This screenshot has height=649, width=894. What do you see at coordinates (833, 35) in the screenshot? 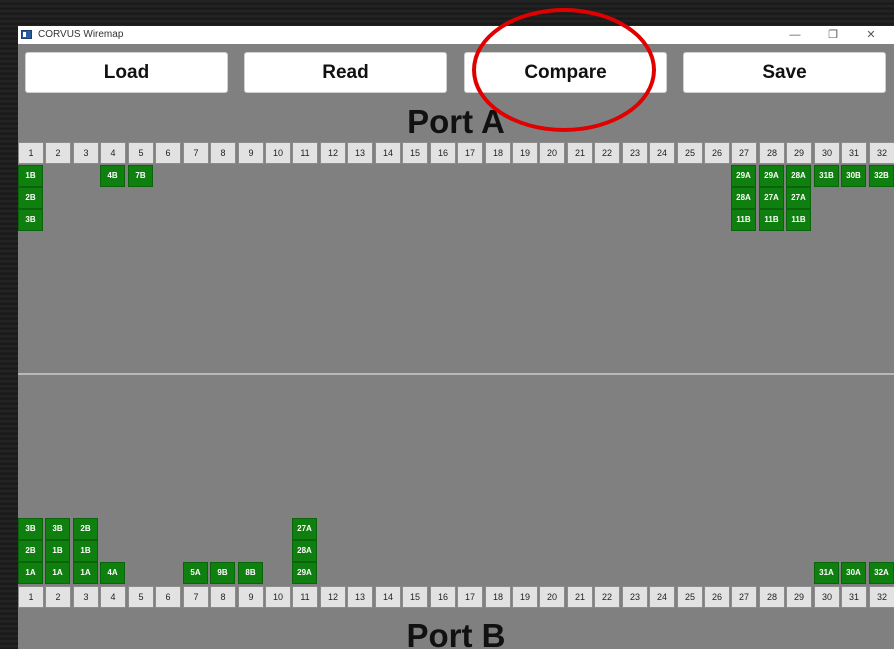
I see `restore-icon: ❐` at bounding box center [833, 35].